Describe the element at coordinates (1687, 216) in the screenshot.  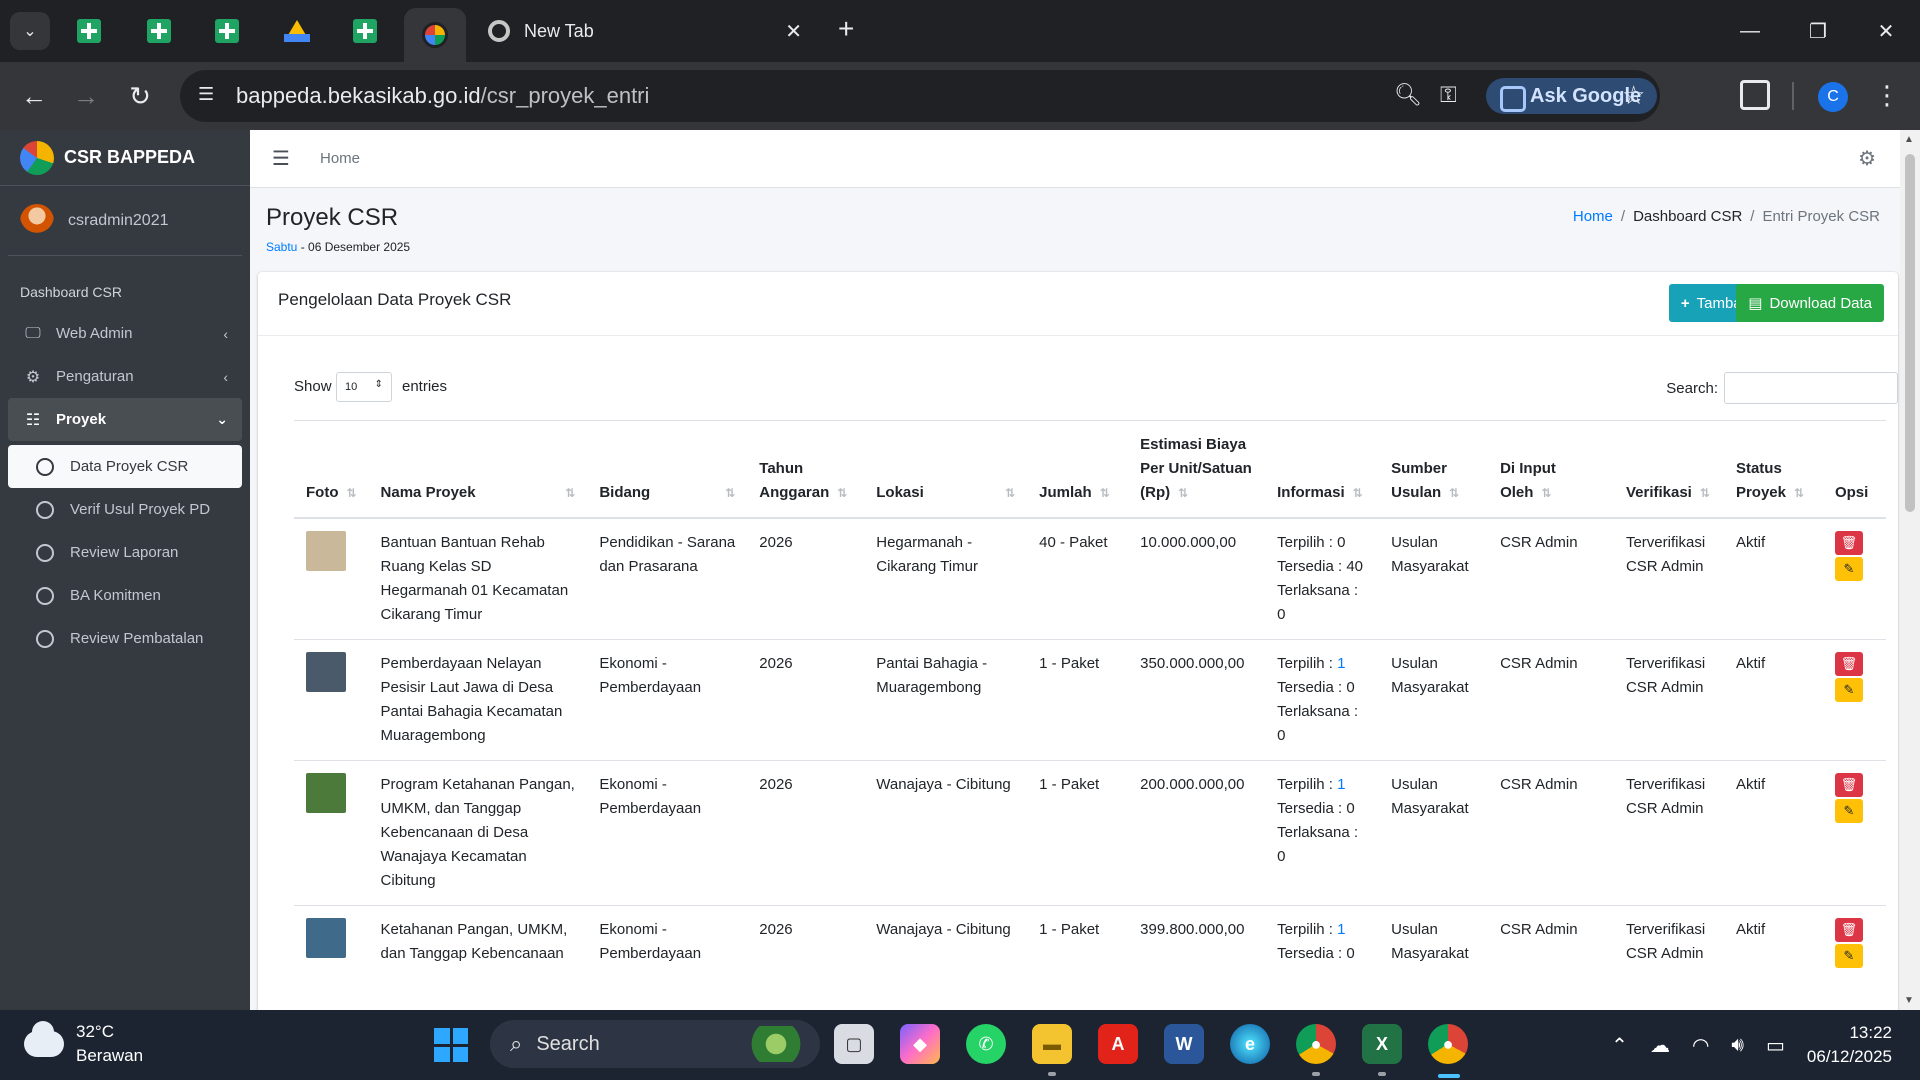
I see `breadcrumb-dashboard: Dashboard CSR` at that location.